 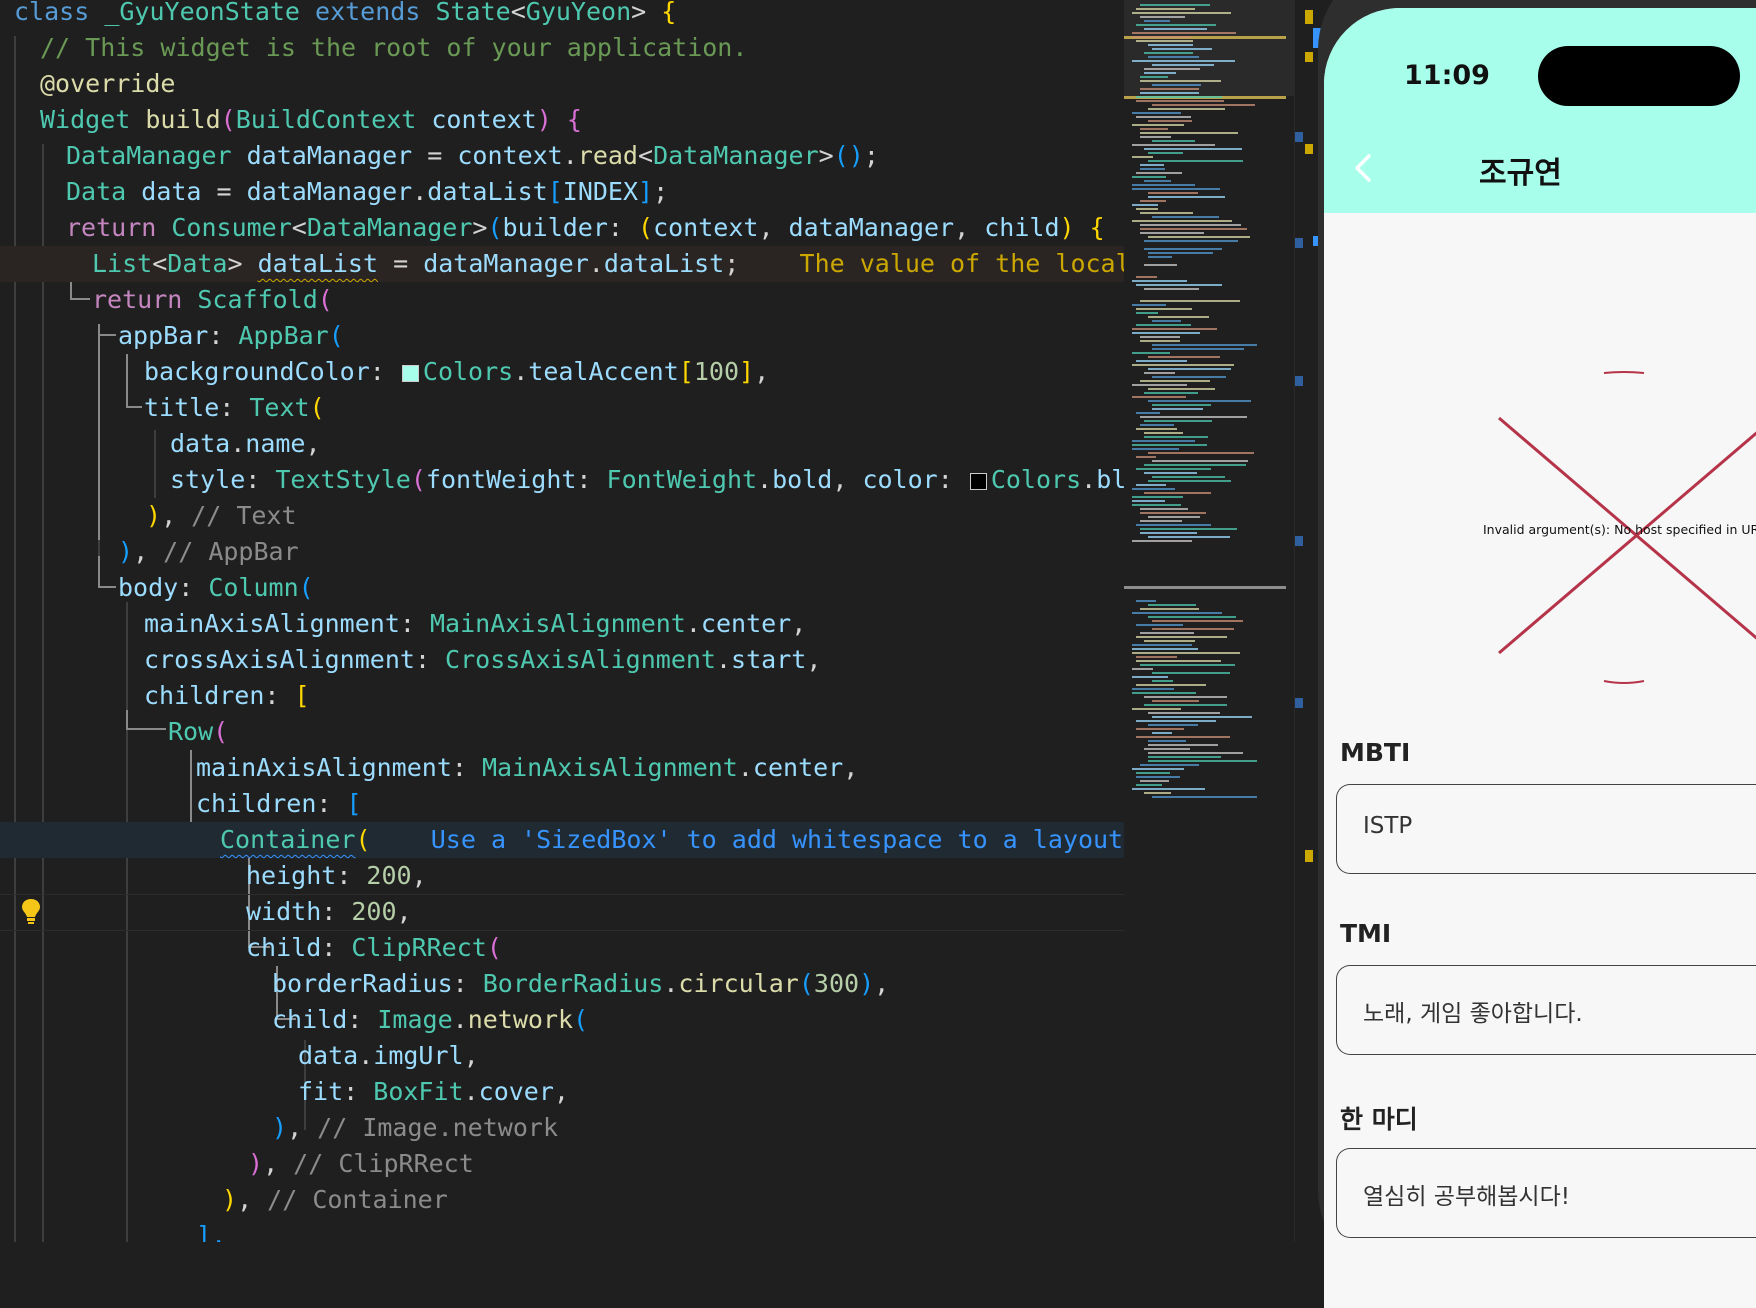 I want to click on code-line: backgroundColor: Colors.tealAccent[100],, so click(x=562, y=372).